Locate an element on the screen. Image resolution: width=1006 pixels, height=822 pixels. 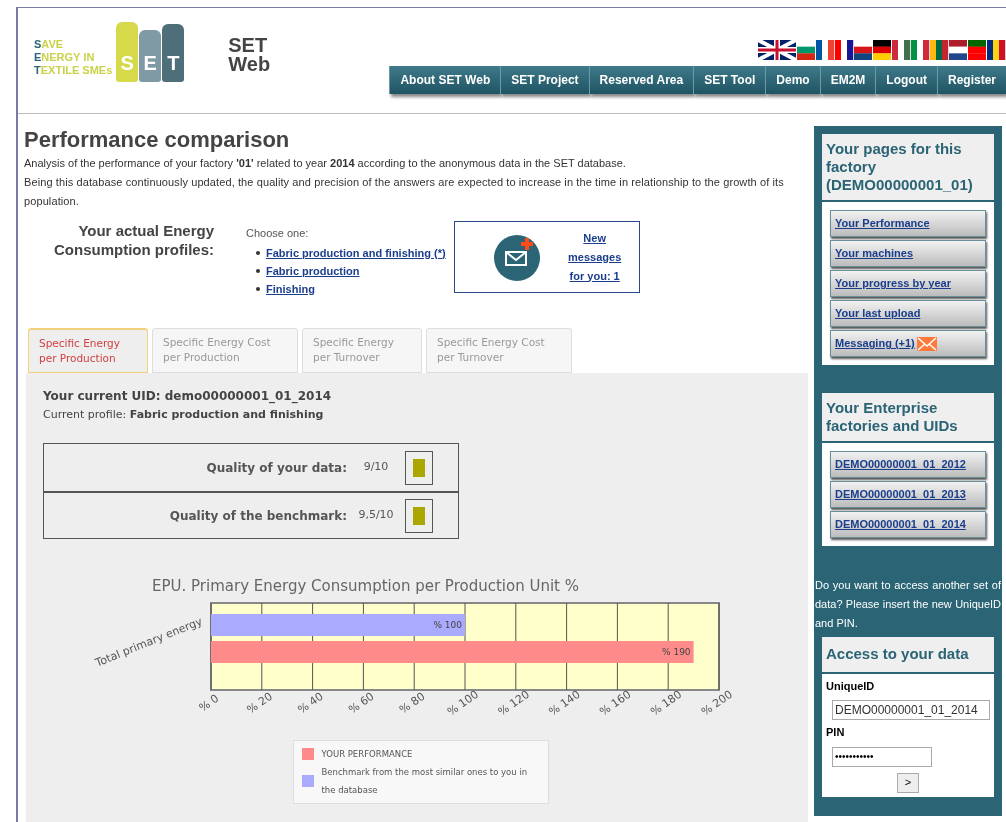
access-prompt: Do you want to access another set of data? Please insert the new UniqueID and PIN. is located at coordinates (908, 604).